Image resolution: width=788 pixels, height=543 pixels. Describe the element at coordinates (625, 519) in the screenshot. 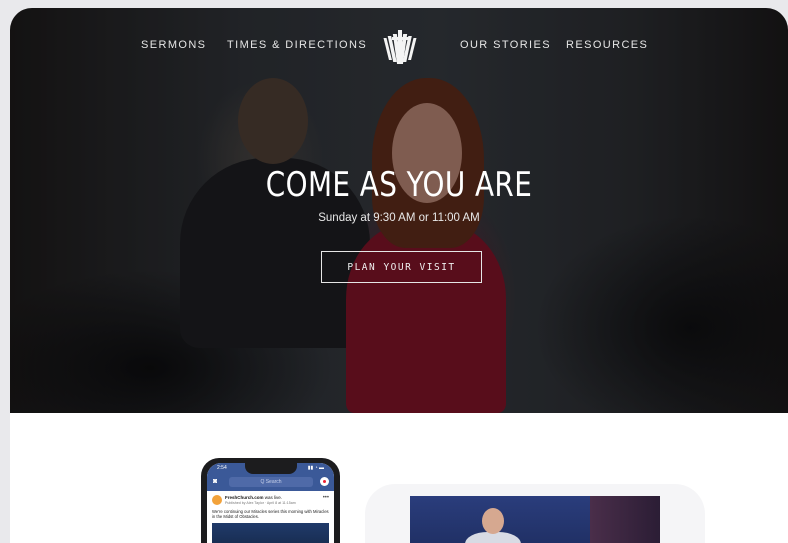

I see `stage-curtain` at that location.